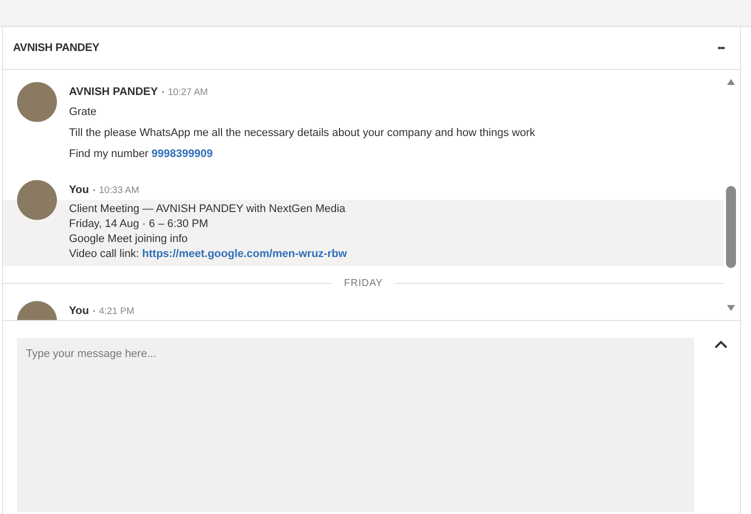  What do you see at coordinates (731, 227) in the screenshot?
I see `scrollbar-thumb` at bounding box center [731, 227].